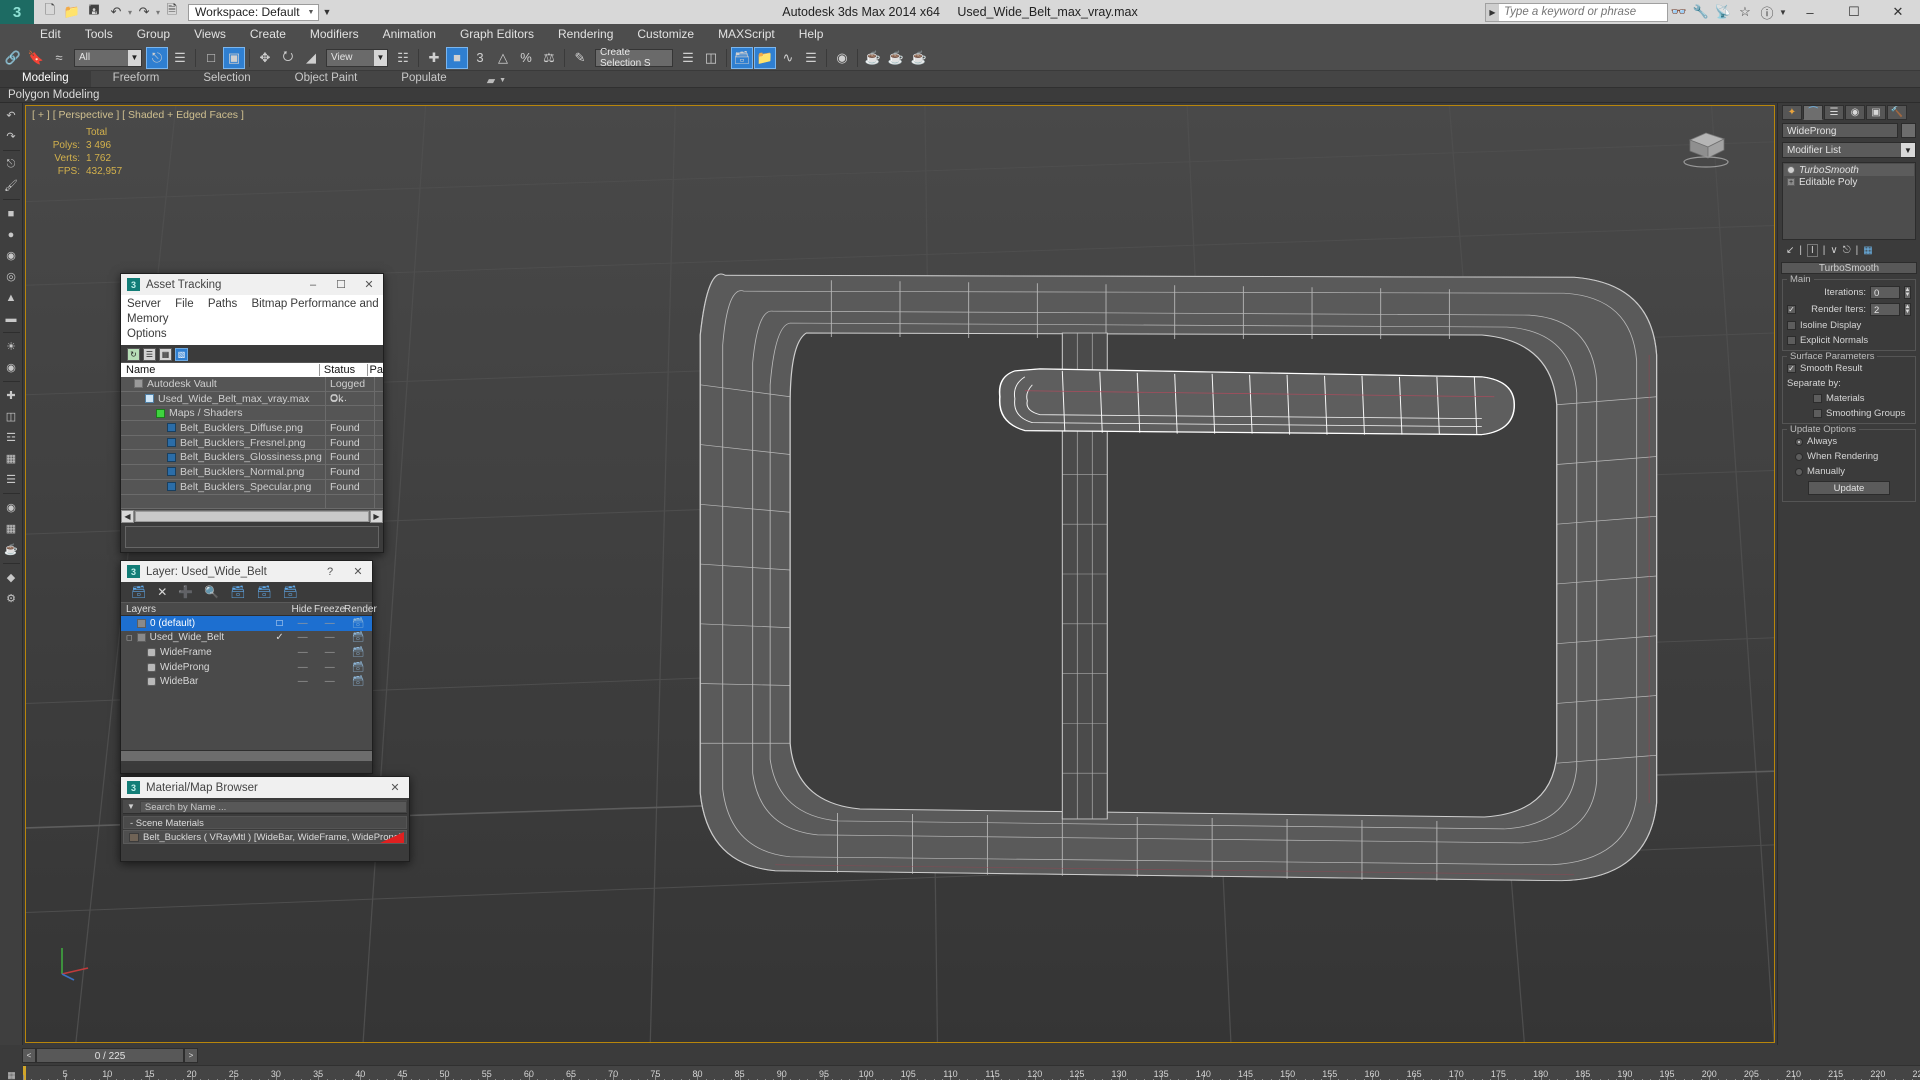 The image size is (1920, 1080). Describe the element at coordinates (1849, 471) in the screenshot. I see `update-manually-row: Manually` at that location.